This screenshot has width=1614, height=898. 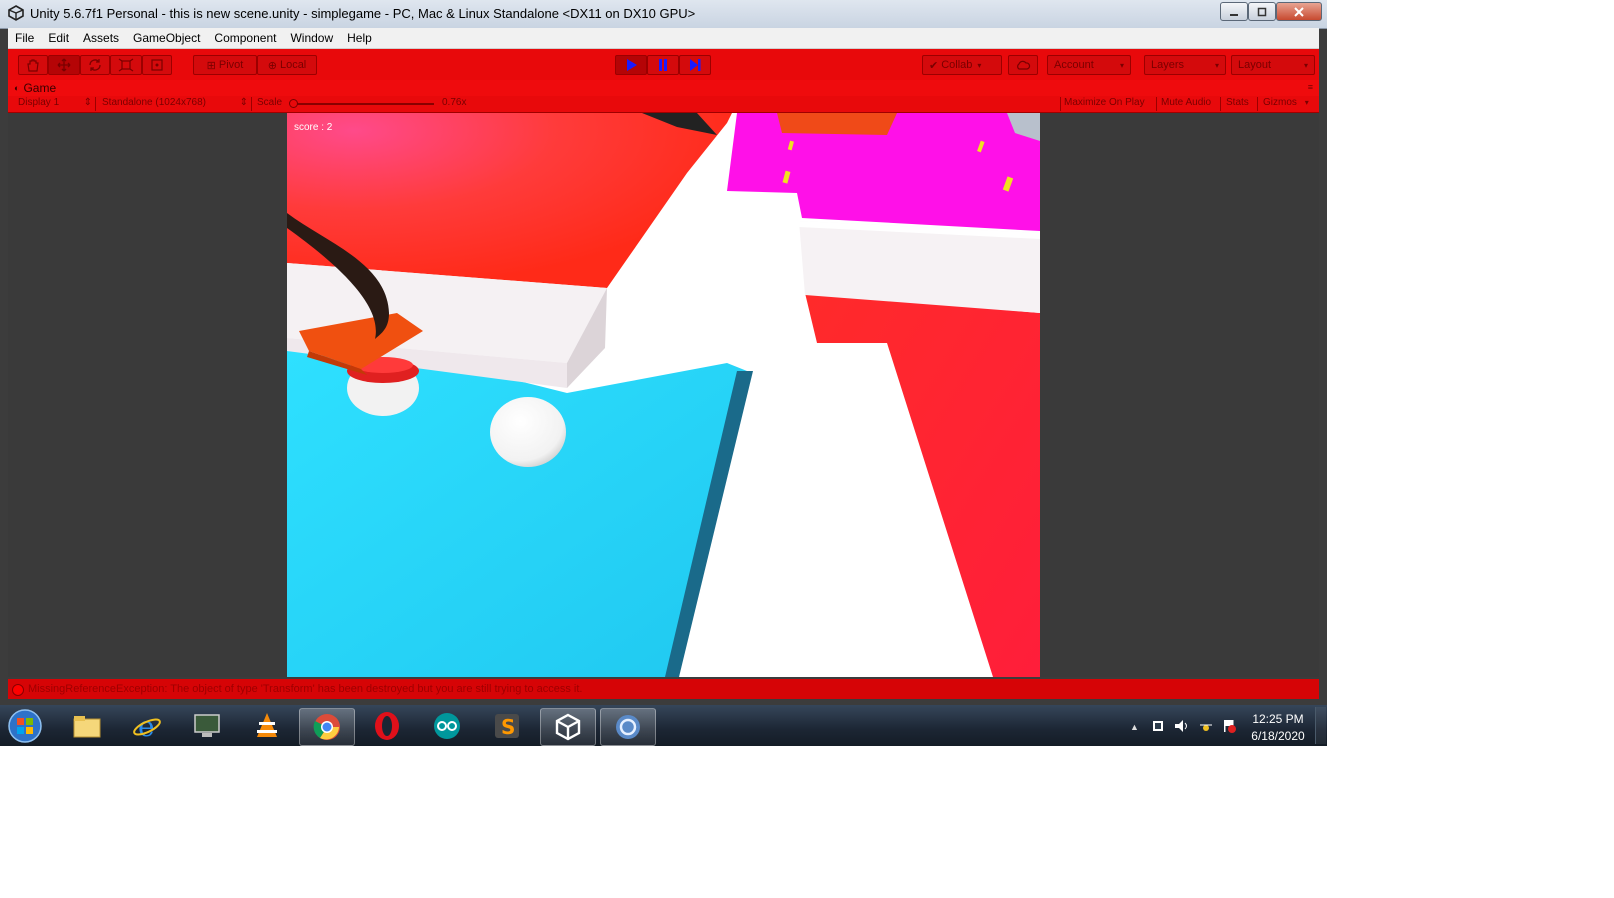 I want to click on local-icon: ⊕, so click(x=272, y=65).